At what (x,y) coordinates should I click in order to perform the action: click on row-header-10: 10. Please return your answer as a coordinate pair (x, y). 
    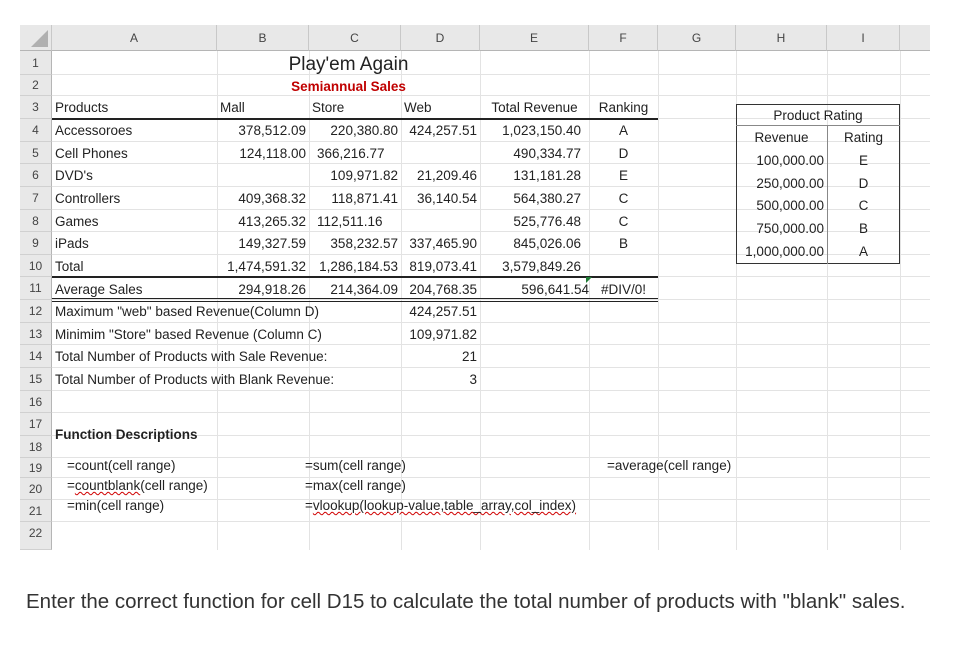
    Looking at the image, I should click on (36, 266).